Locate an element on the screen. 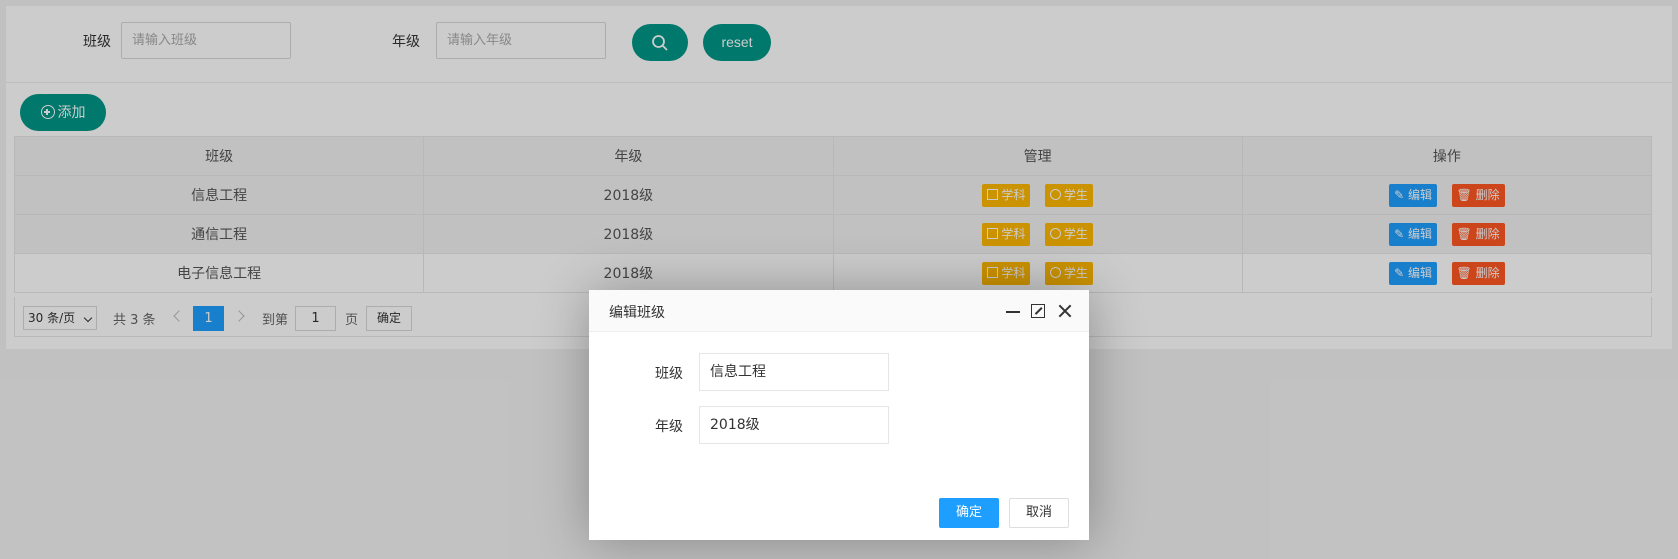 The width and height of the screenshot is (1678, 559). dialog-grade-label: 年级 is located at coordinates (669, 427).